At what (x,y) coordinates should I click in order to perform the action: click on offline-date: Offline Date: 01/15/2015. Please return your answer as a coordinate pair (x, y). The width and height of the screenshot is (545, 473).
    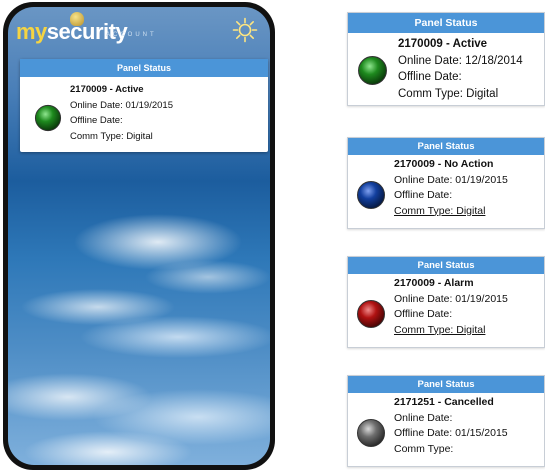
    Looking at the image, I should click on (451, 433).